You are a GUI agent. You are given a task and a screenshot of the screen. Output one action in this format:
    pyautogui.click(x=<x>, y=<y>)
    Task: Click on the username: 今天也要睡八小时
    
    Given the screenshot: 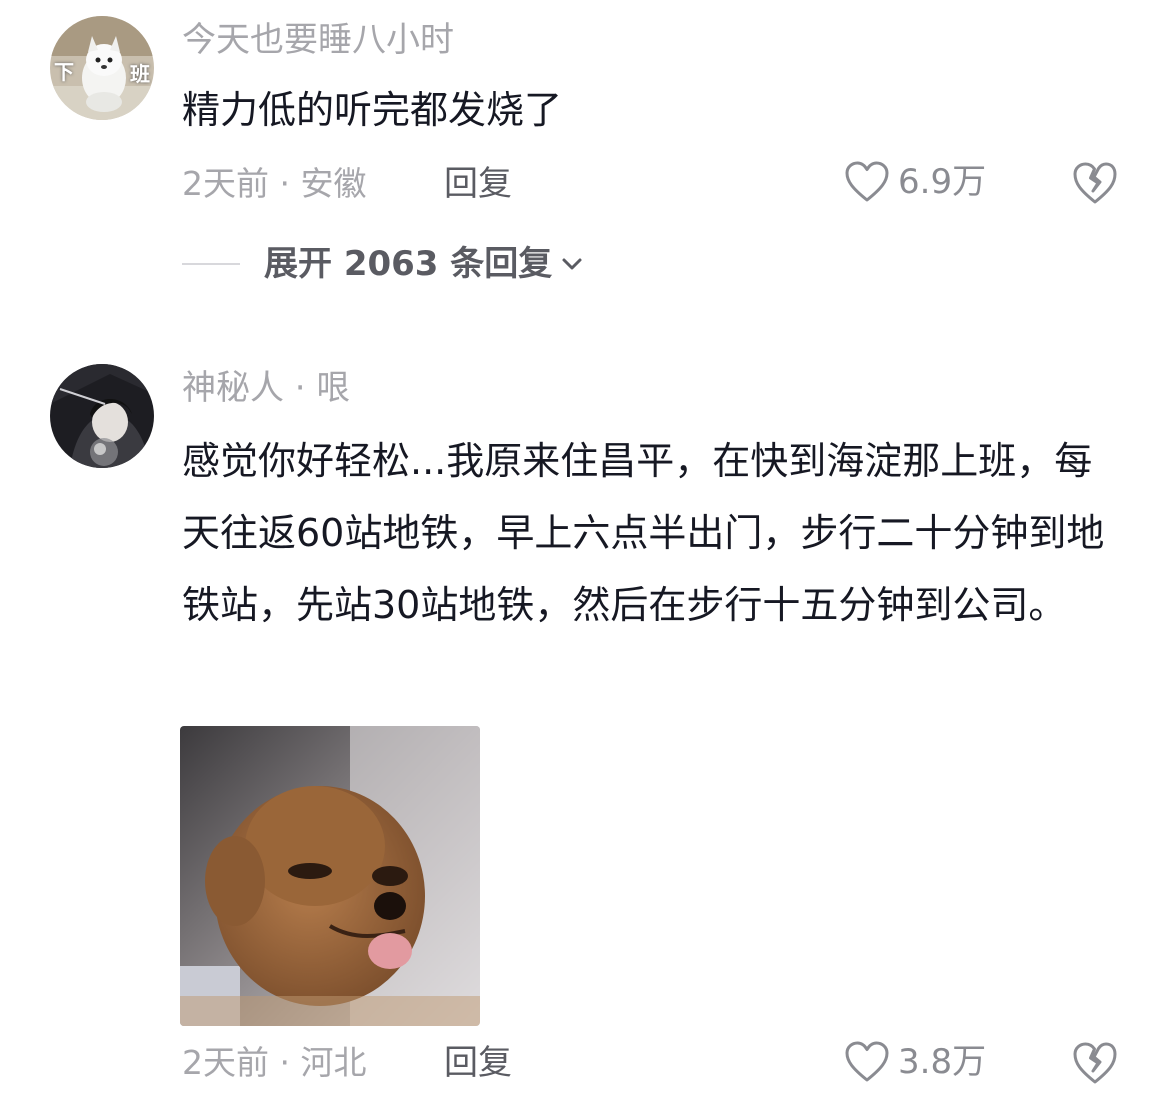 What is the action you would take?
    pyautogui.click(x=318, y=40)
    